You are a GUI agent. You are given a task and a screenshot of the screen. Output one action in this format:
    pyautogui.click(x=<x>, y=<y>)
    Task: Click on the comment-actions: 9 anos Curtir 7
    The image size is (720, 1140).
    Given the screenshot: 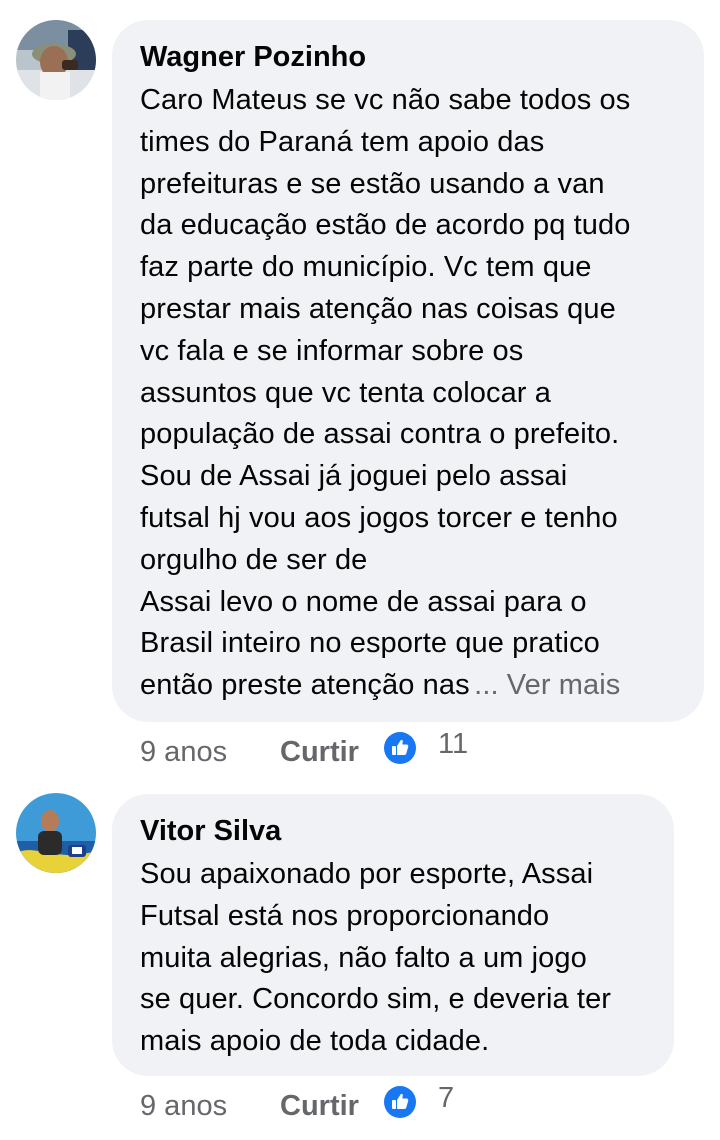 What is the action you would take?
    pyautogui.click(x=420, y=1106)
    